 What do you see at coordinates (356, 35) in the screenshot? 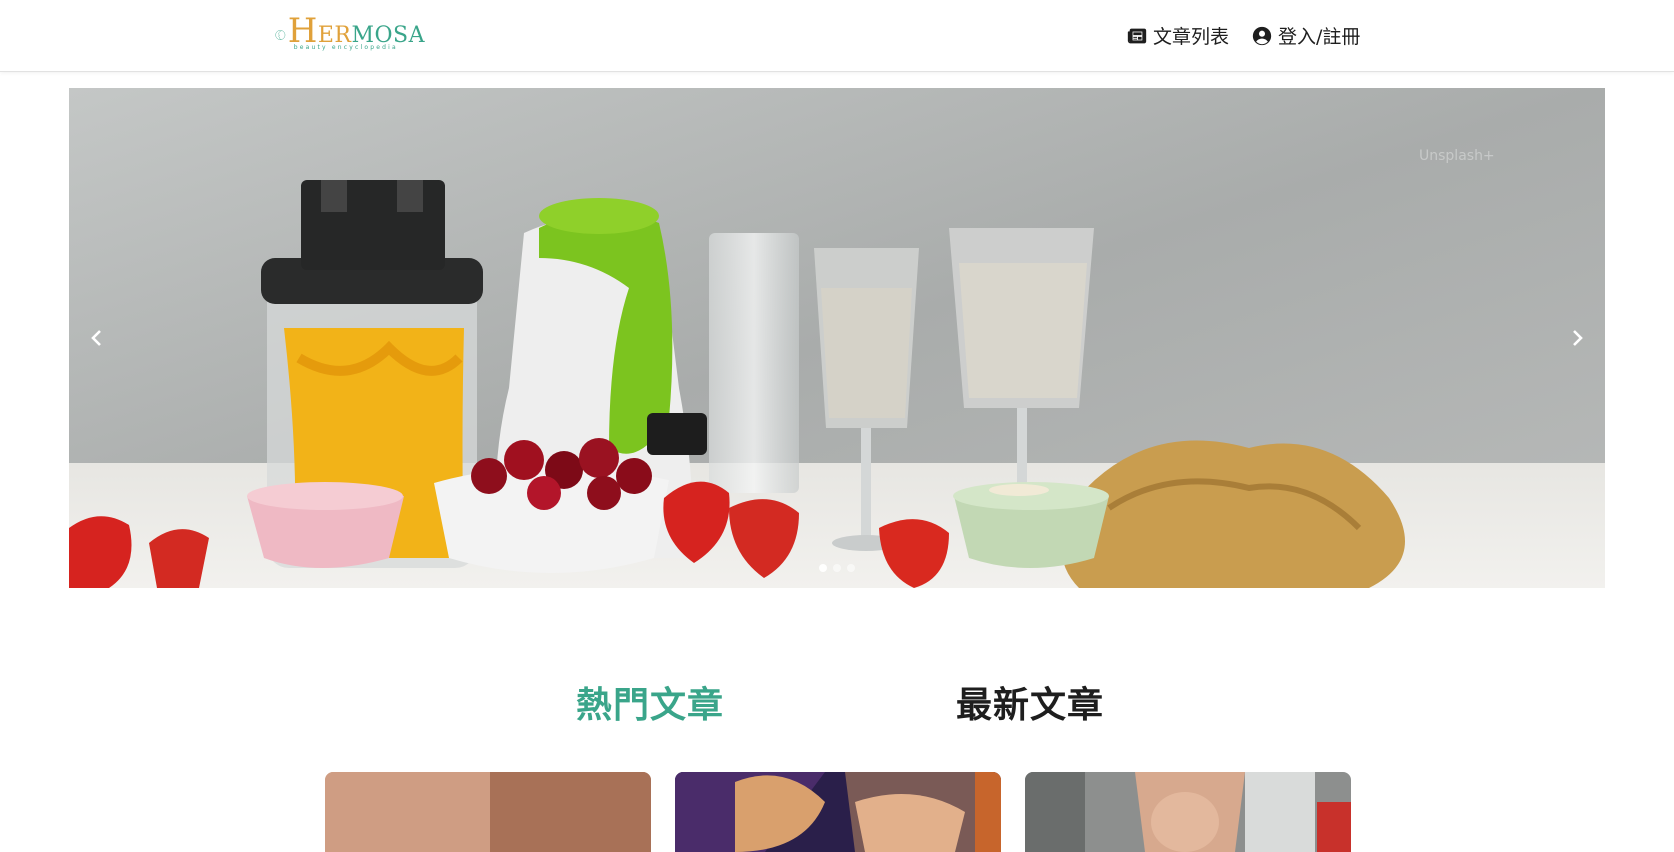
I see `logo-wordmark: HERMOSA beauty encyclopedia` at bounding box center [356, 35].